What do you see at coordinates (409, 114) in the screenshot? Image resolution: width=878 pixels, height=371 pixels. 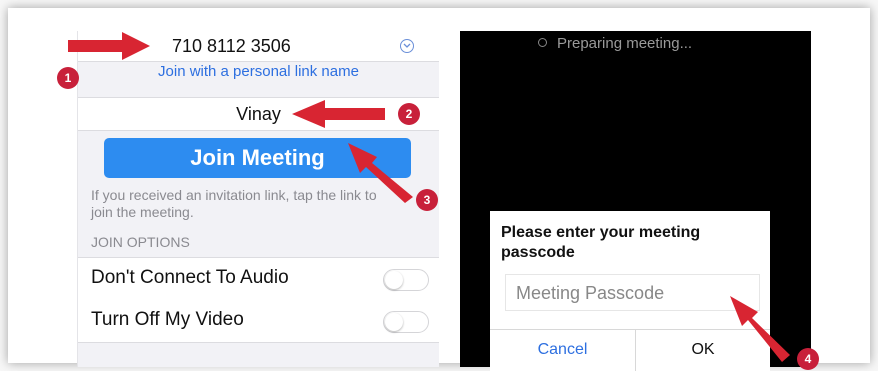 I see `callout-badge-2: 2` at bounding box center [409, 114].